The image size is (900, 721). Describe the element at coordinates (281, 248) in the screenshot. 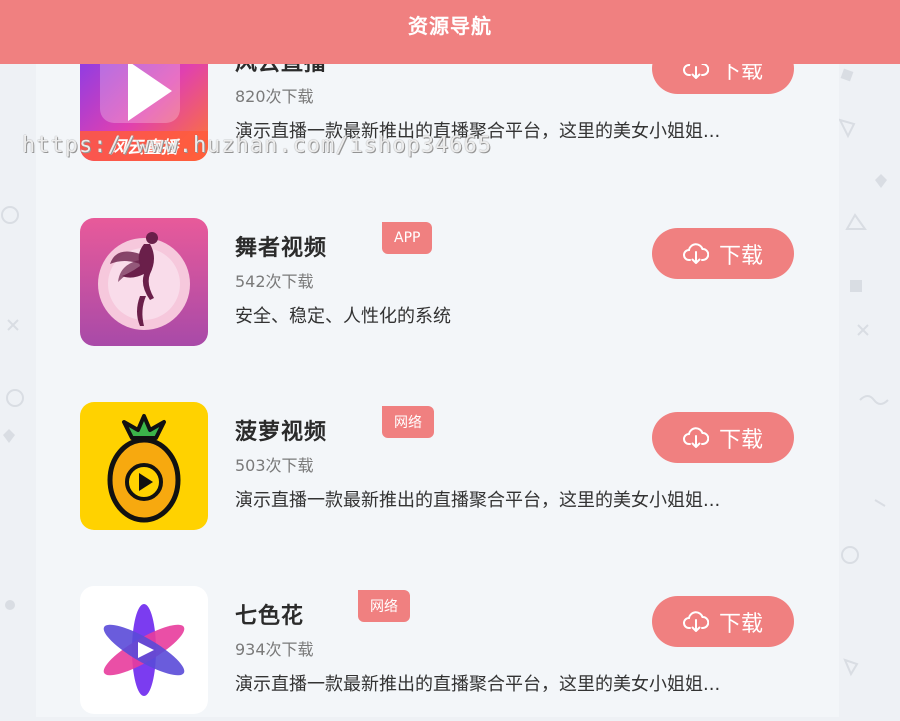

I see `app-name: 舞者视频` at that location.